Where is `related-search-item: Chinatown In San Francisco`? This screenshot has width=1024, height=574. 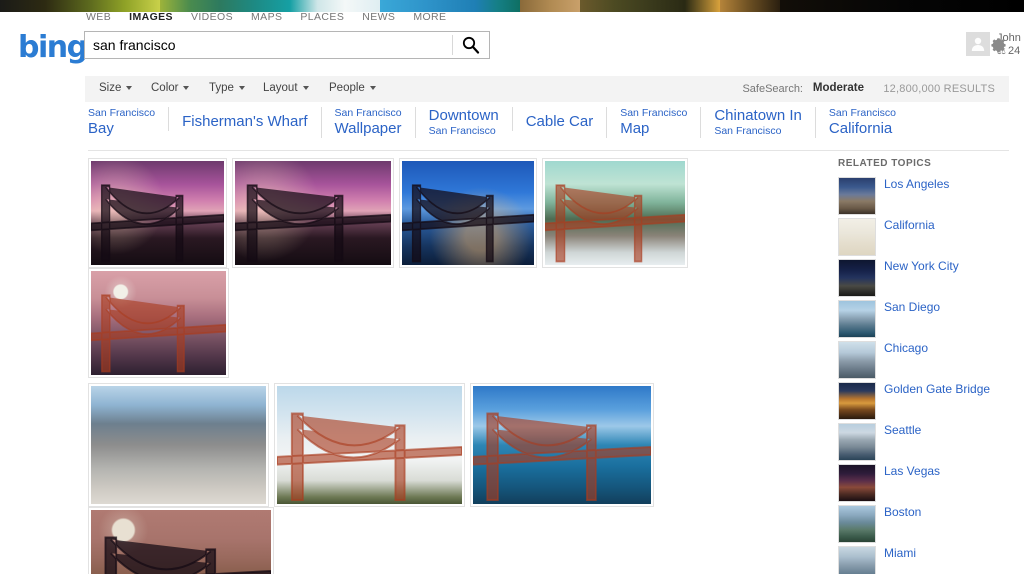 related-search-item: Chinatown In San Francisco is located at coordinates (757, 122).